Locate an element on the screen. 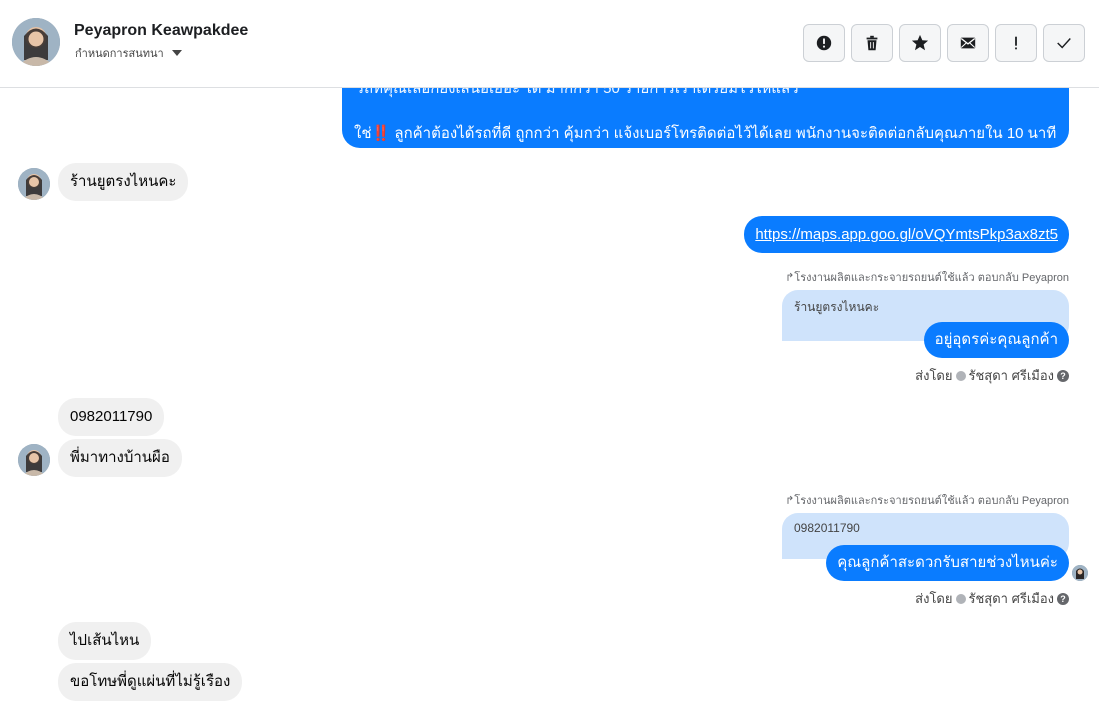  check-icon is located at coordinates (1064, 43).